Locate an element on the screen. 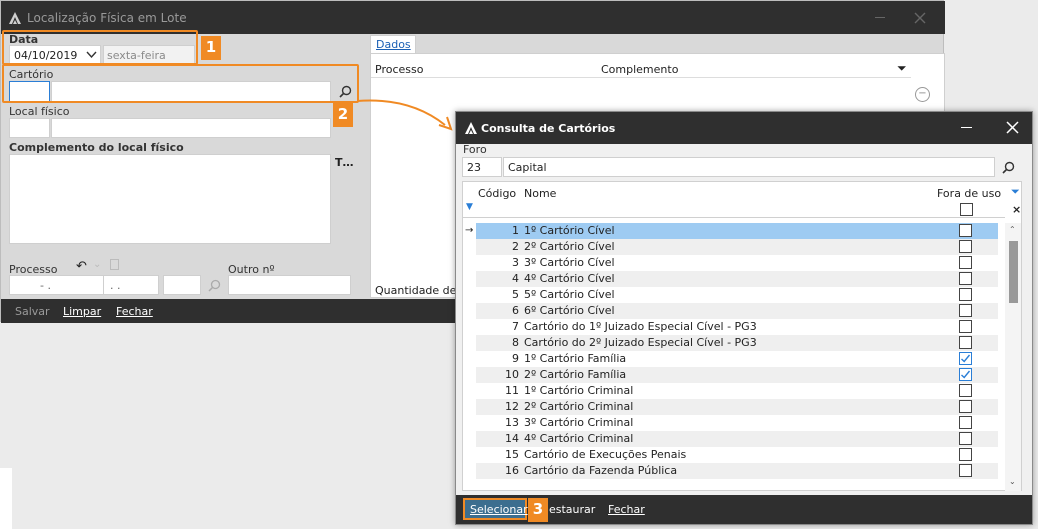 The image size is (1038, 529). minimize-icon is located at coordinates (880, 17).